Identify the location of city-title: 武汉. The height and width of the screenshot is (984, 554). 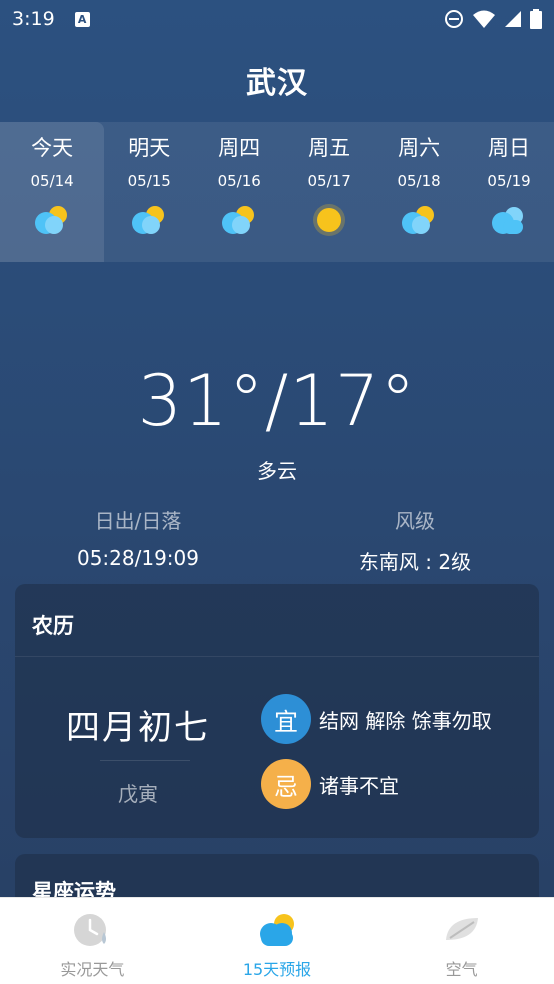
(277, 83).